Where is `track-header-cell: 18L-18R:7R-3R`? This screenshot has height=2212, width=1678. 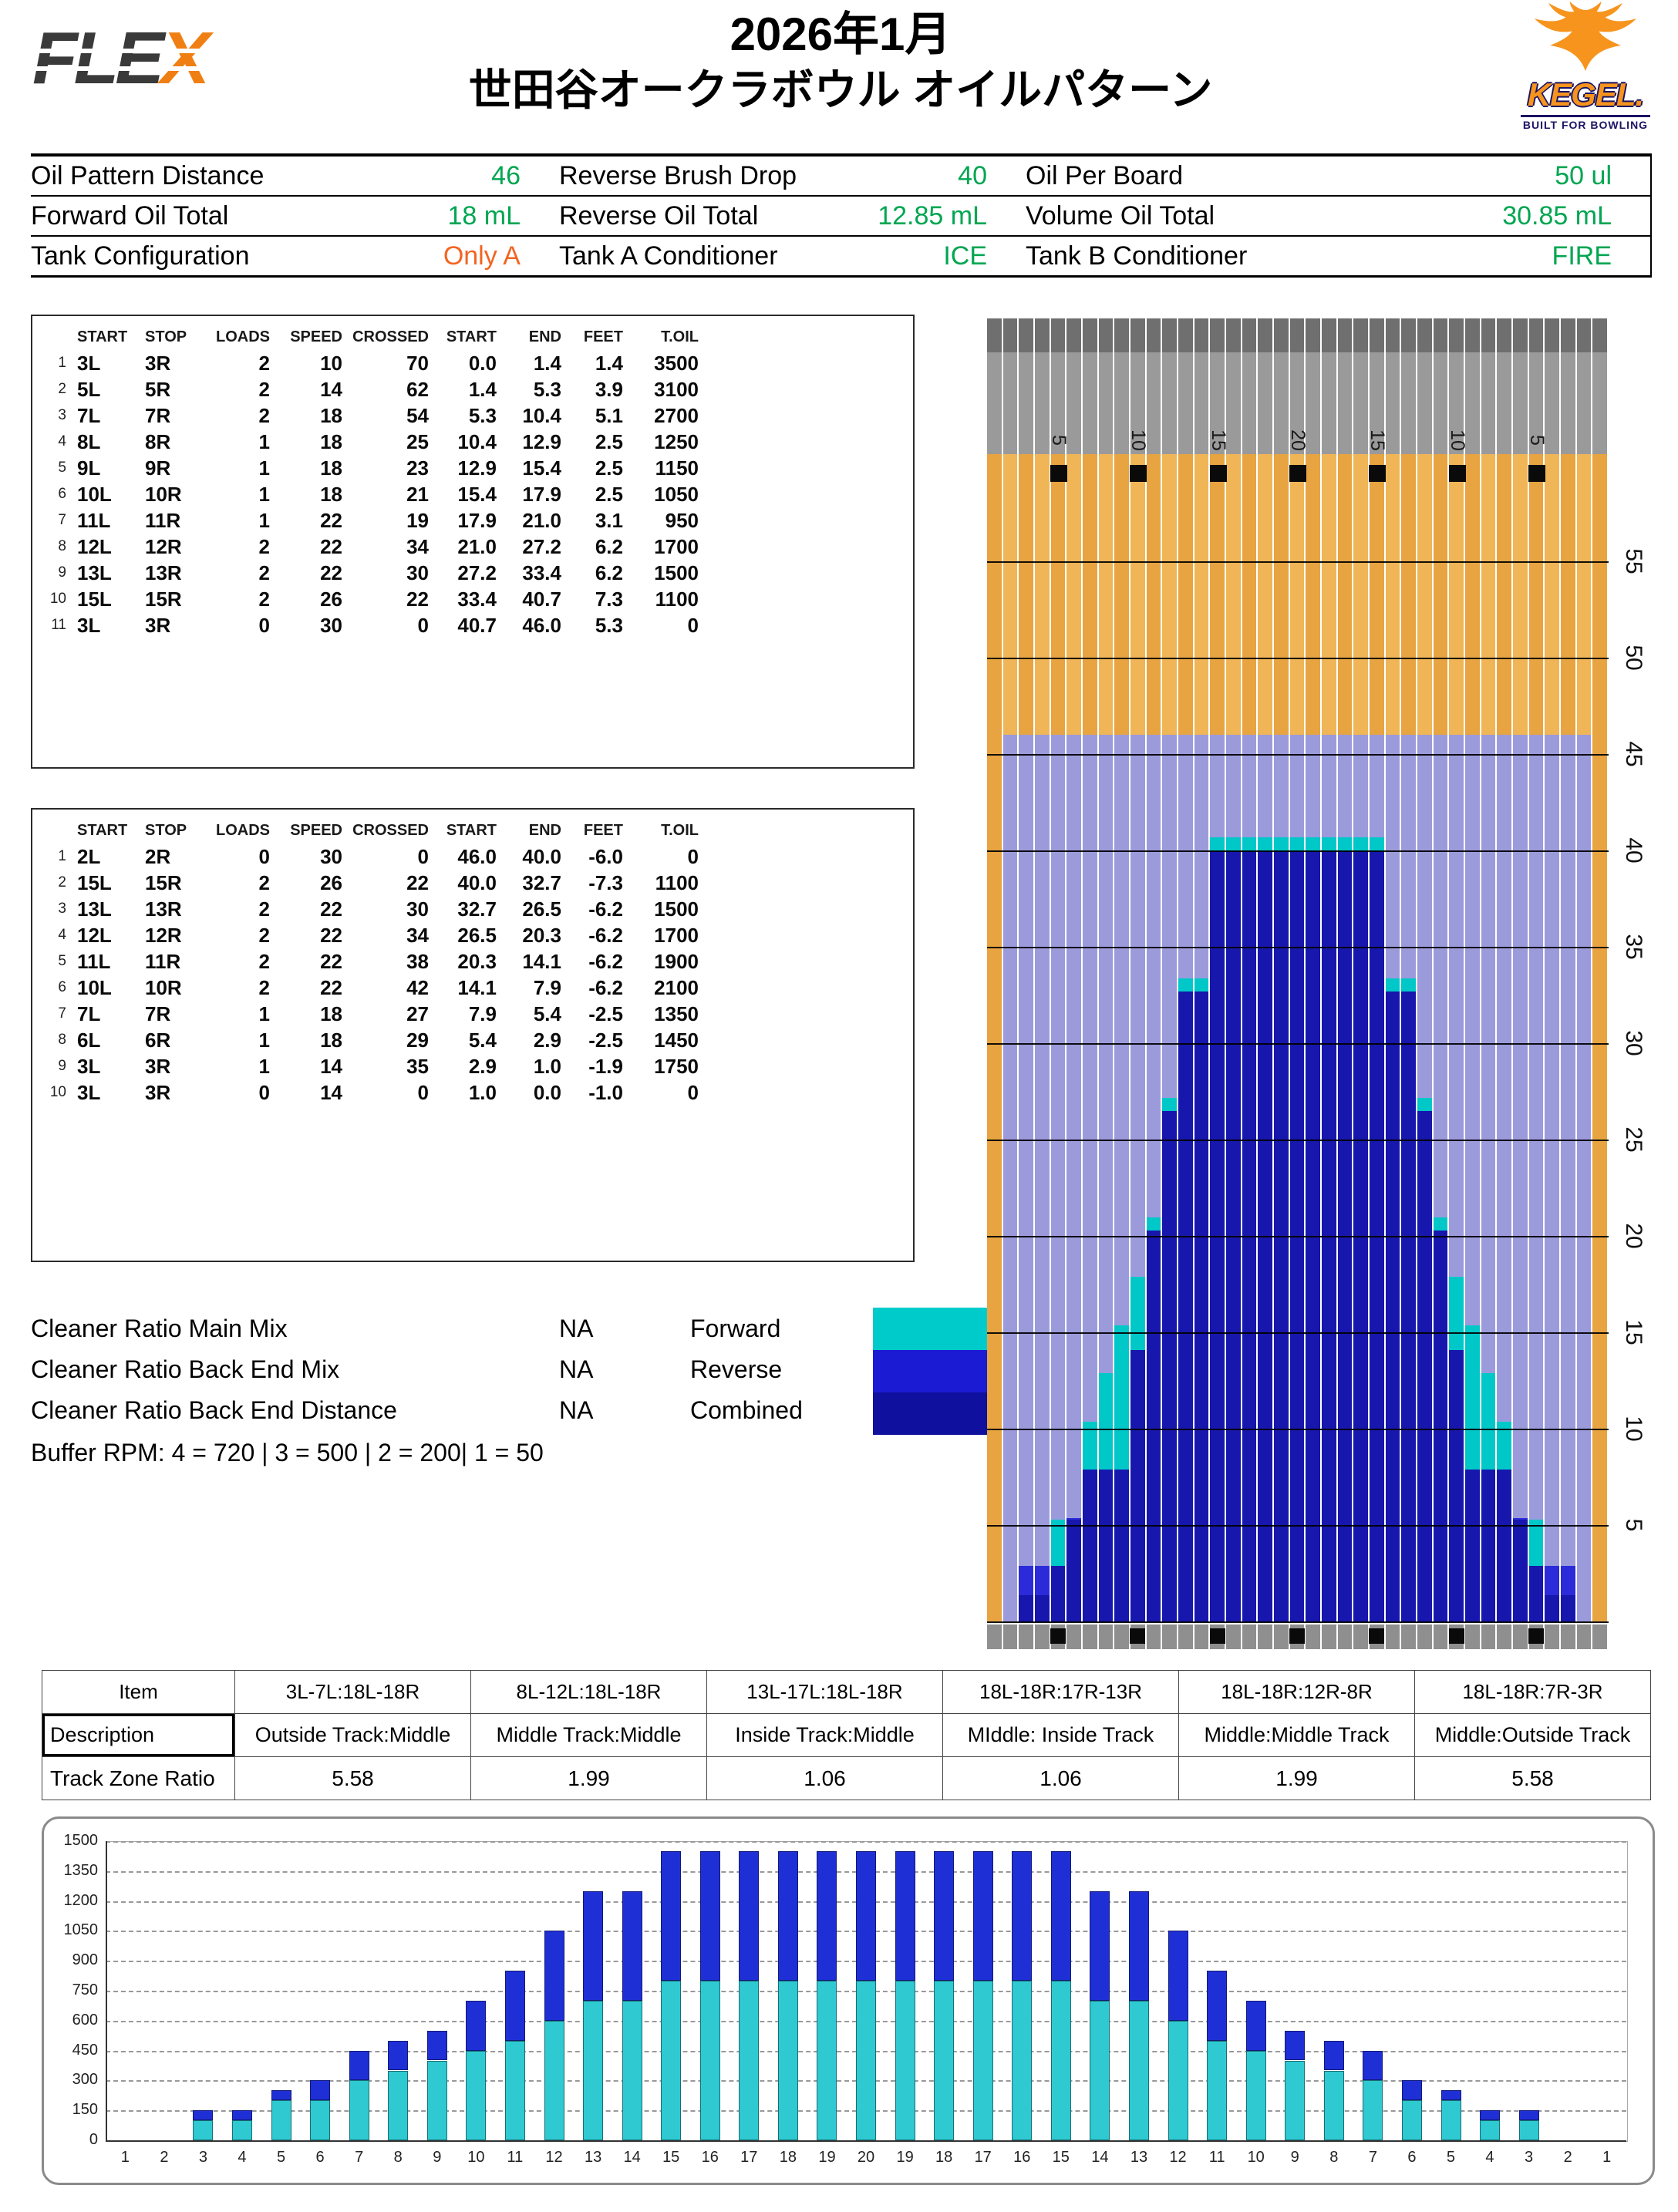
track-header-cell: 18L-18R:7R-3R is located at coordinates (1533, 1692).